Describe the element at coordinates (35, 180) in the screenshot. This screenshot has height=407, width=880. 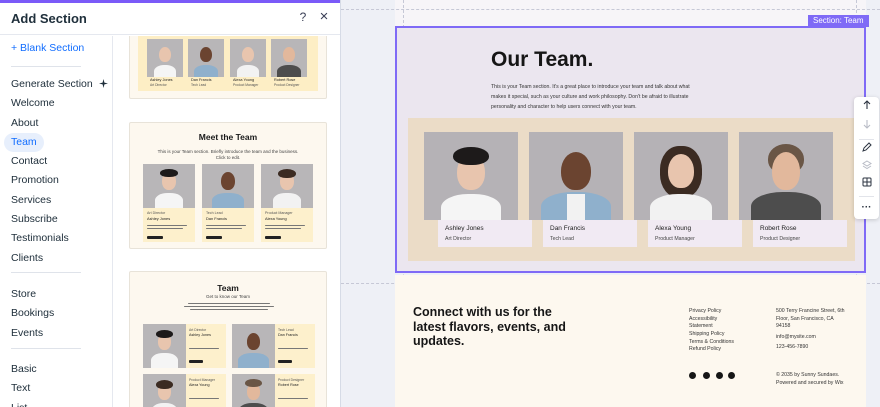
I see `nav-item-promotion: Promotion` at that location.